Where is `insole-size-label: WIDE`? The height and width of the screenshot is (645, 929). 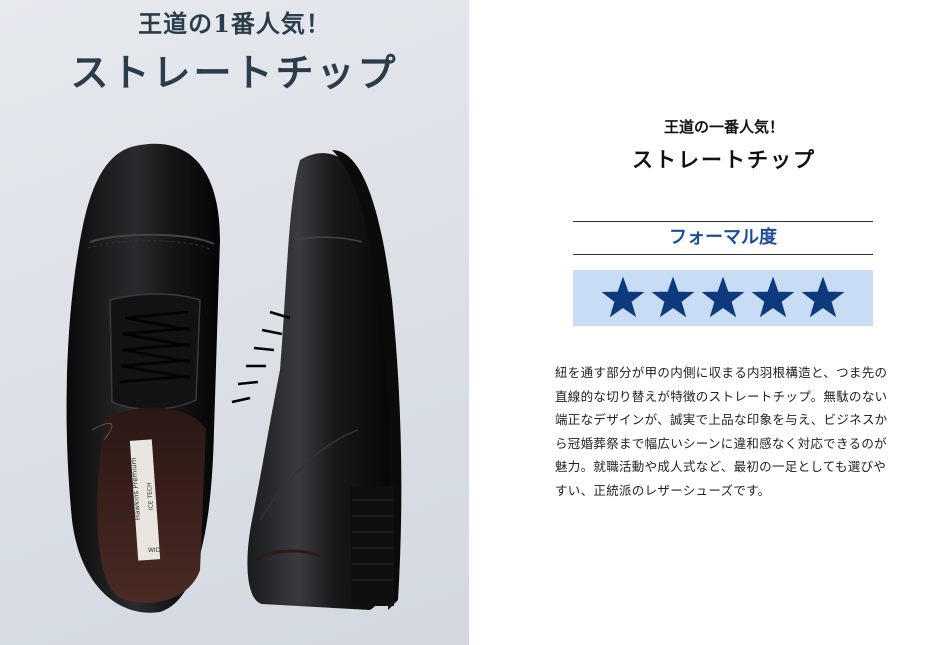
insole-size-label: WIDE is located at coordinates (156, 550).